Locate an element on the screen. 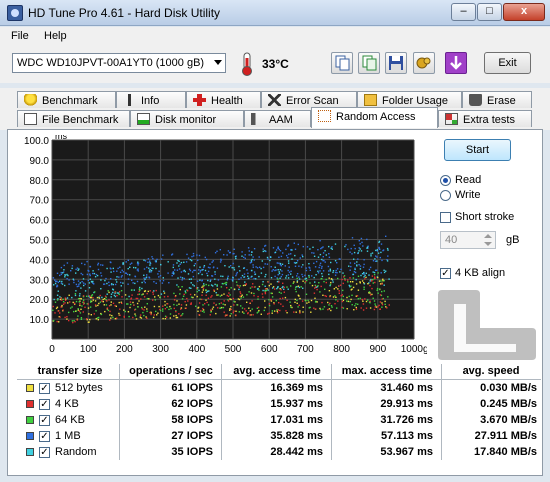  tab-disk-monitor: Disk monitor is located at coordinates (187, 118).